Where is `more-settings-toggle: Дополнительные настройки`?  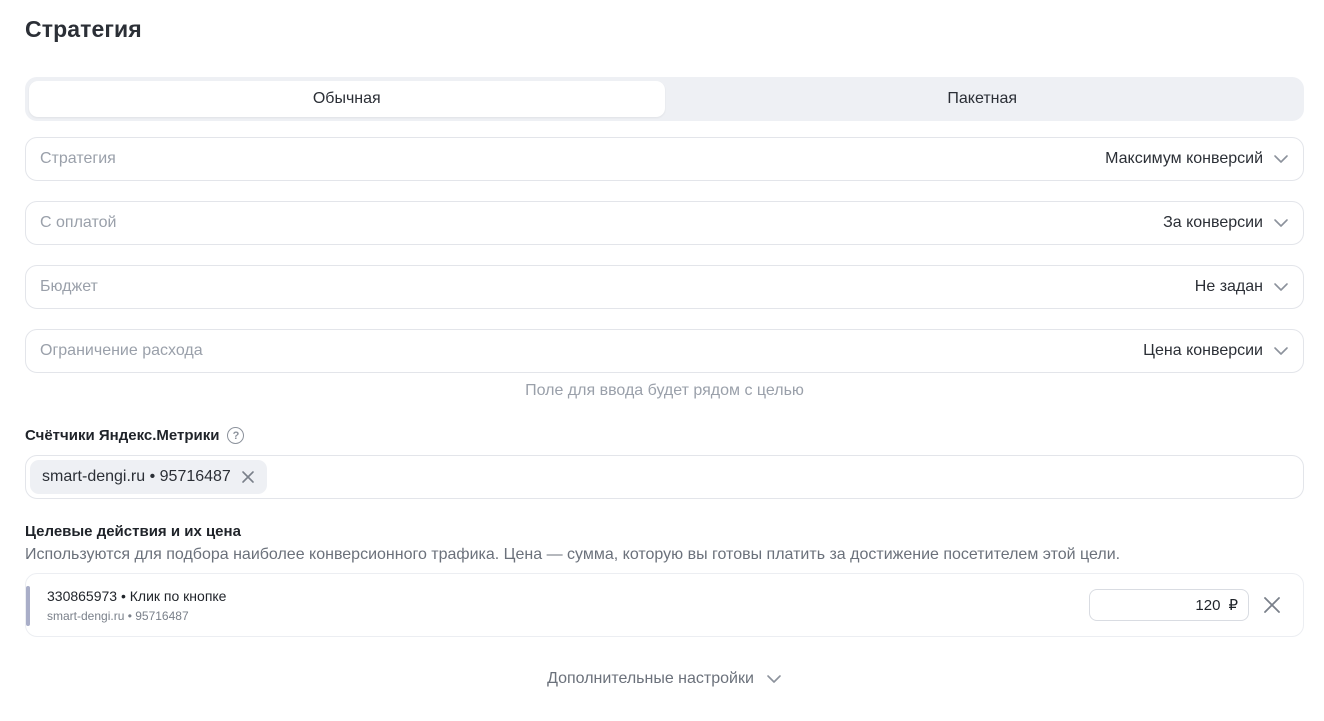 more-settings-toggle: Дополнительные настройки is located at coordinates (664, 679).